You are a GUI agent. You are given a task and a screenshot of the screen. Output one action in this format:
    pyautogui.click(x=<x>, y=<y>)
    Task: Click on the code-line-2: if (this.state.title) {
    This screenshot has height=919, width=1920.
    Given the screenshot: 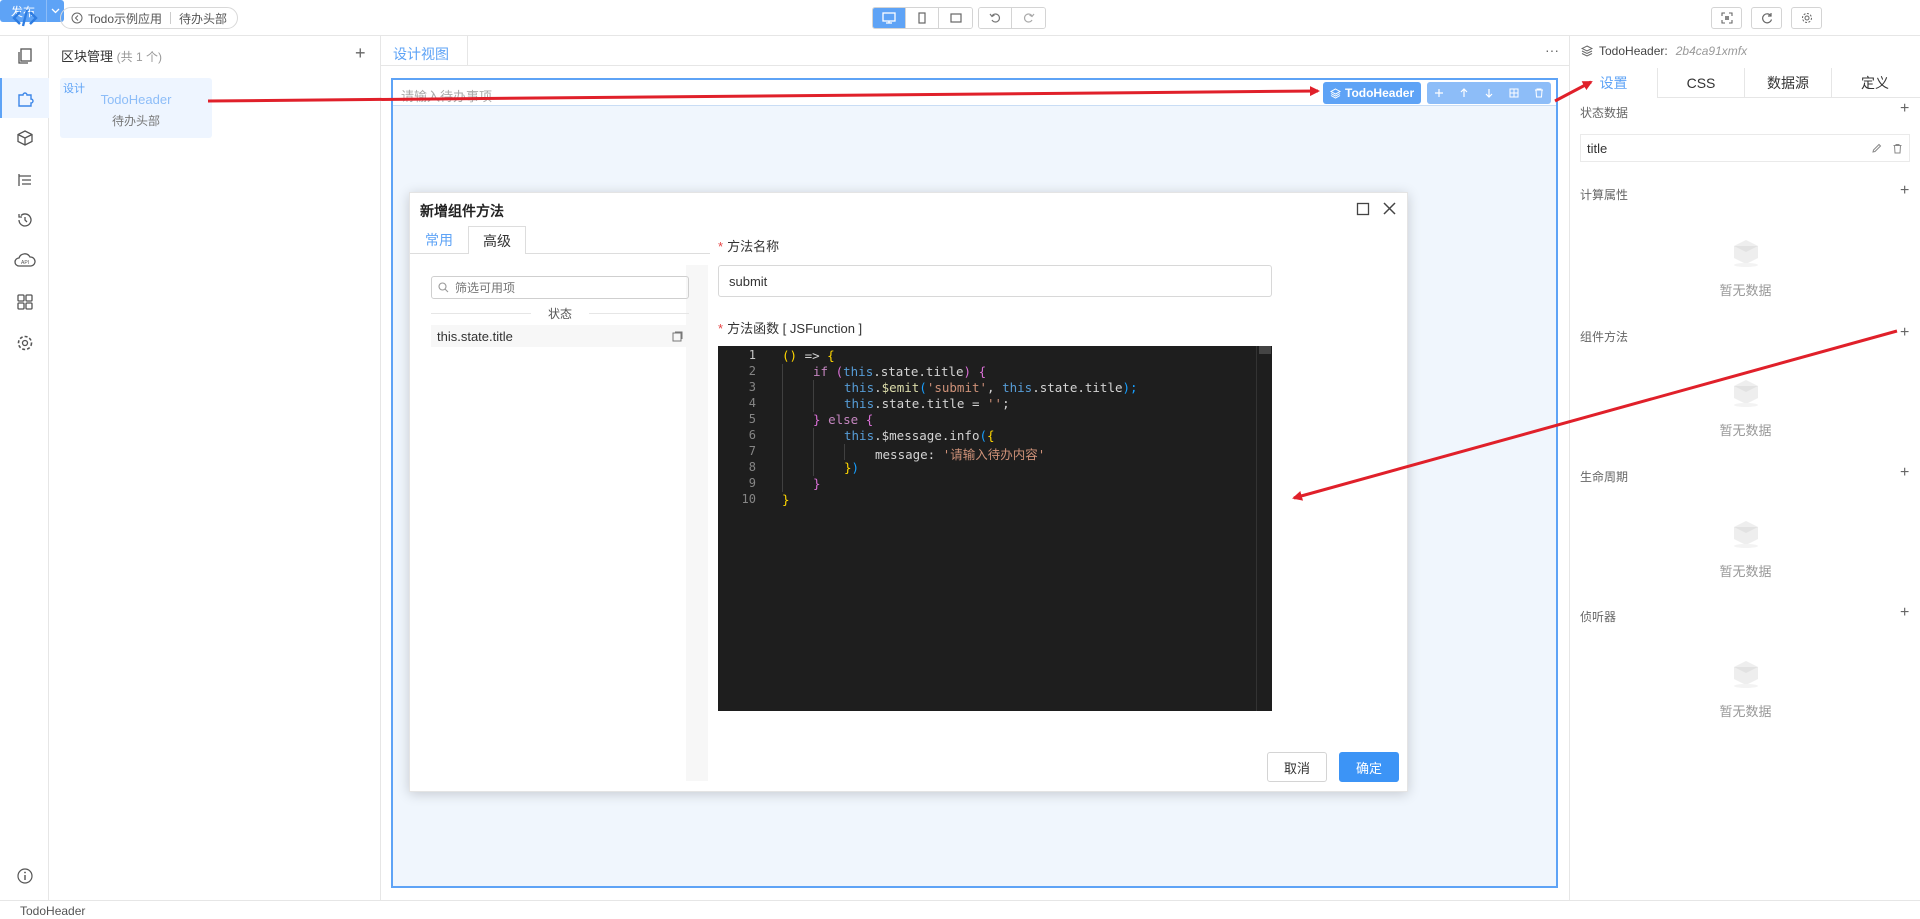 What is the action you would take?
    pyautogui.click(x=900, y=371)
    